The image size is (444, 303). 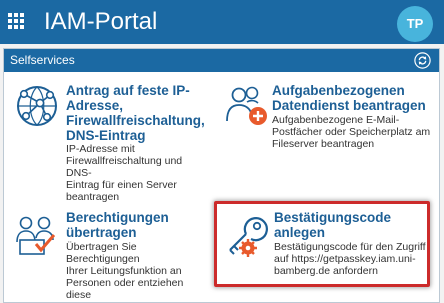 I want to click on users-check-icon, so click(x=36, y=235).